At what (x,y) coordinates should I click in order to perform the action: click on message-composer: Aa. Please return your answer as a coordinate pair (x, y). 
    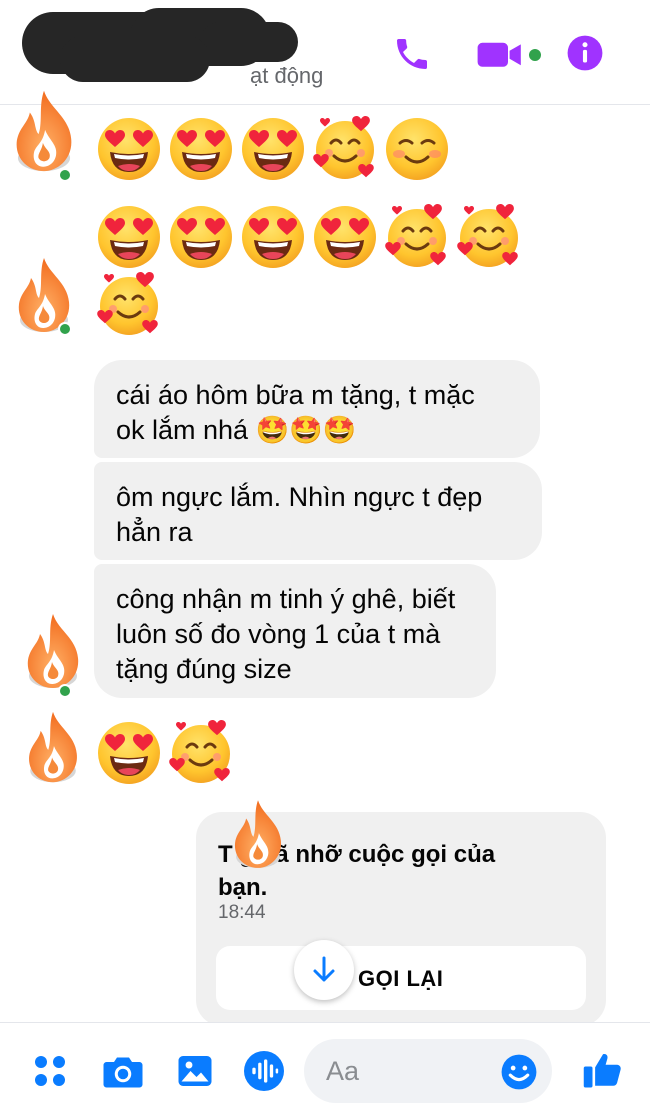
    Looking at the image, I should click on (325, 1069).